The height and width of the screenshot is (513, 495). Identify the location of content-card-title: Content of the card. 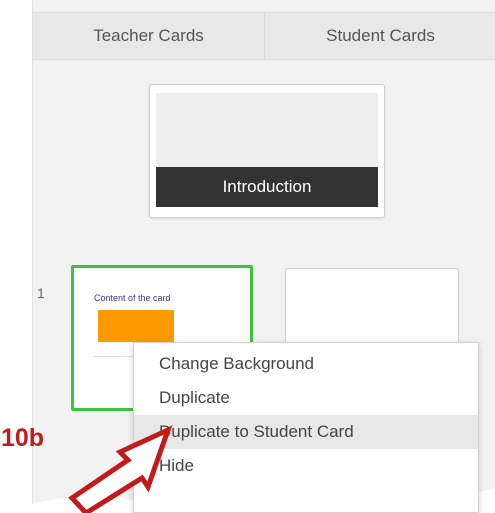
(132, 298).